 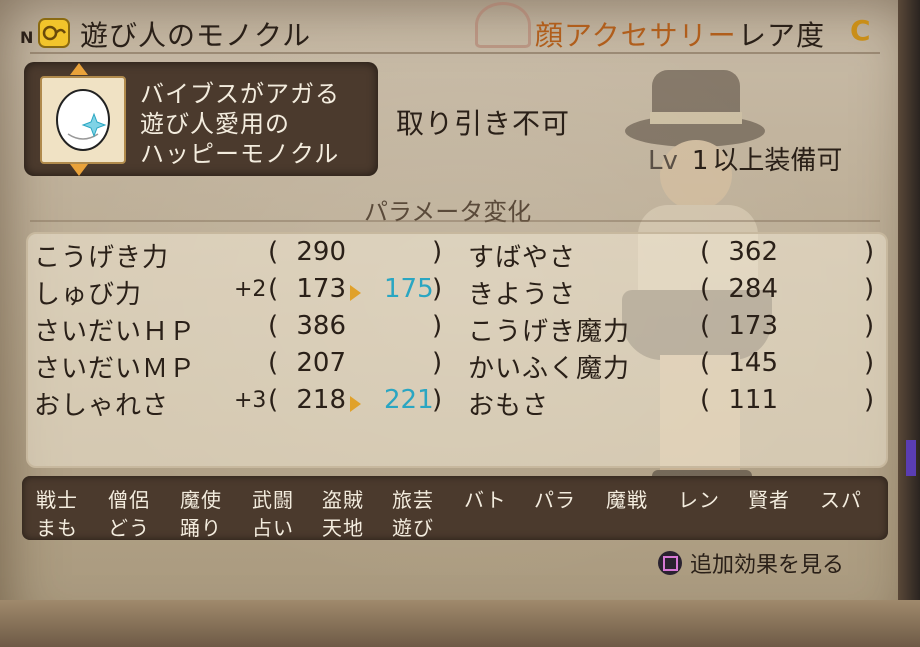 I want to click on stat-new-style: 221, so click(x=409, y=400).